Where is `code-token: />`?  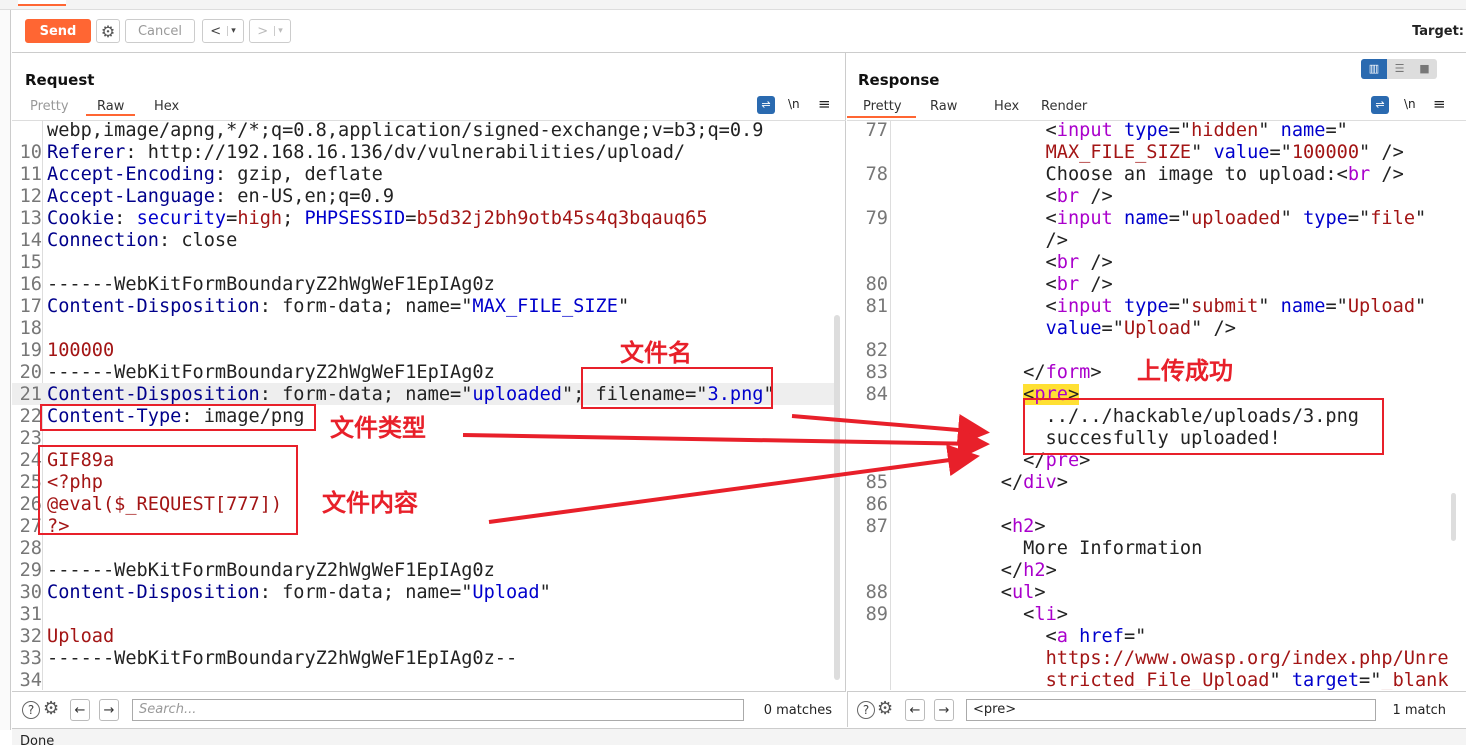 code-token: /> is located at coordinates (1387, 174).